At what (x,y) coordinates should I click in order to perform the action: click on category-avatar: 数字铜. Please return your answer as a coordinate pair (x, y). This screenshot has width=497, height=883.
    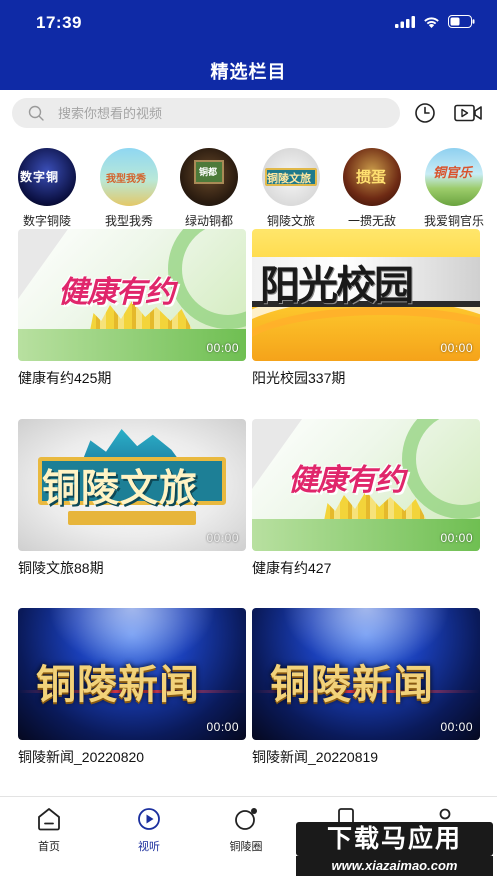
    Looking at the image, I should click on (47, 177).